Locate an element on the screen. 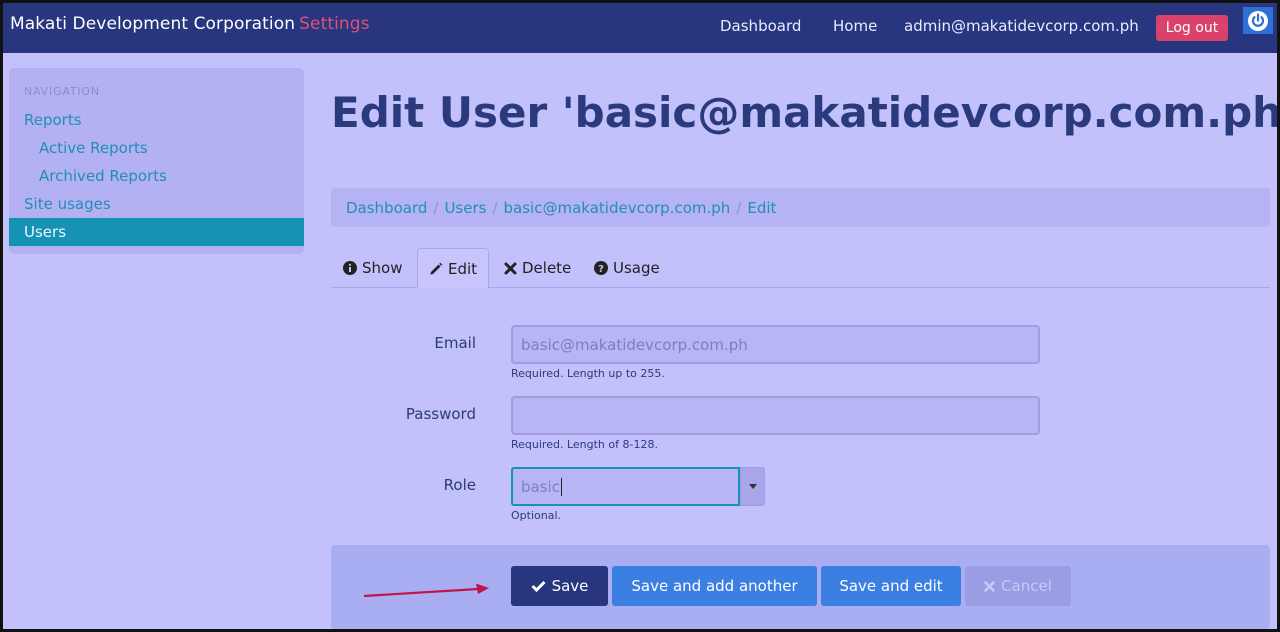  tab-delete: Delete is located at coordinates (537, 268).